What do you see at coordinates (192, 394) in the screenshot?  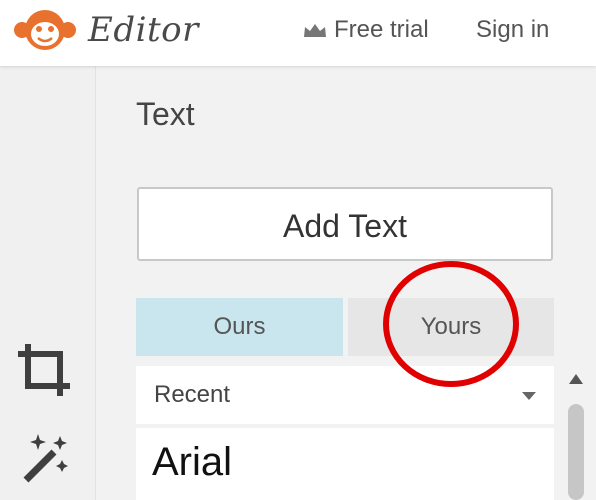 I see `dropdown-selected-value: Recent` at bounding box center [192, 394].